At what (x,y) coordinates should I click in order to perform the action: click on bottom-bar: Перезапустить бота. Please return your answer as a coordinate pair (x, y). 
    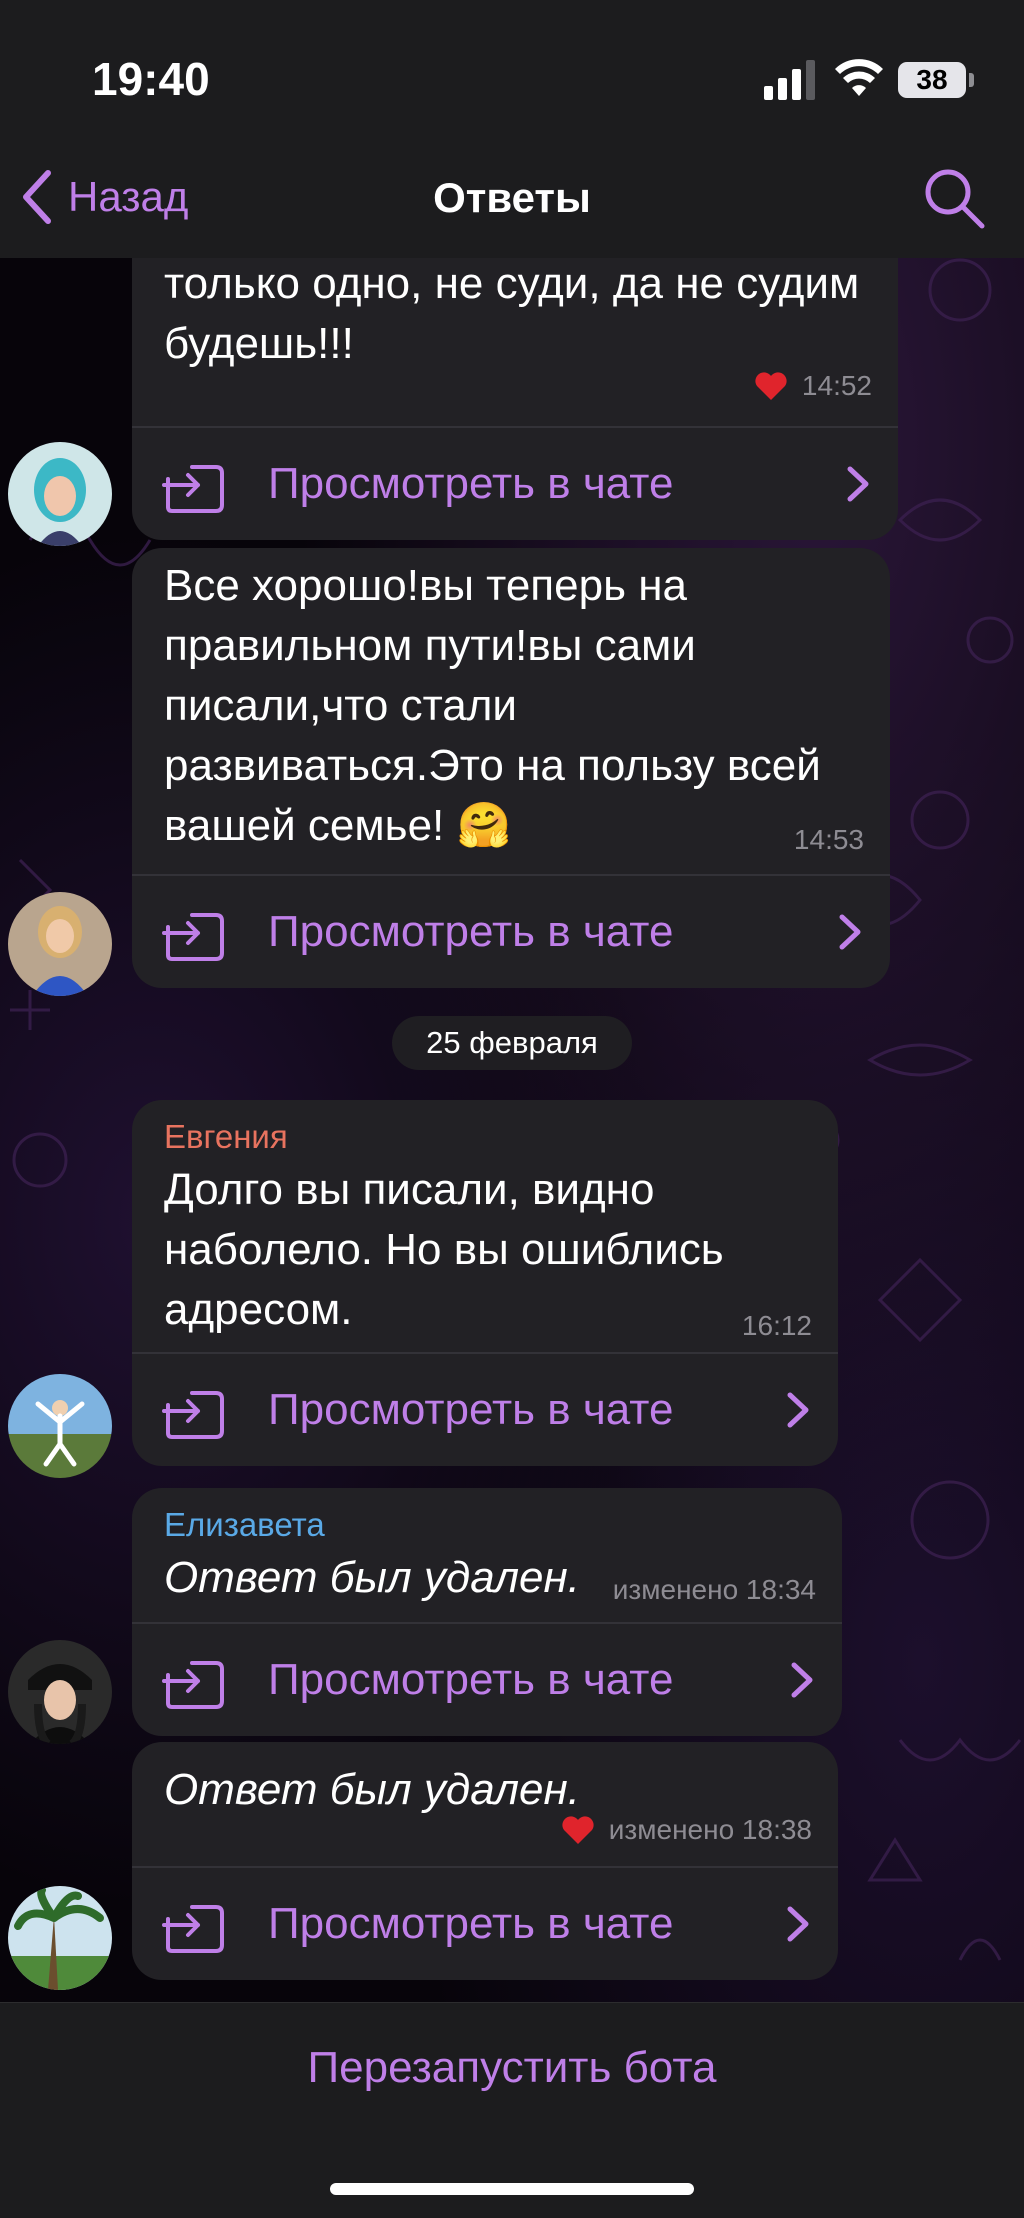
    Looking at the image, I should click on (512, 2110).